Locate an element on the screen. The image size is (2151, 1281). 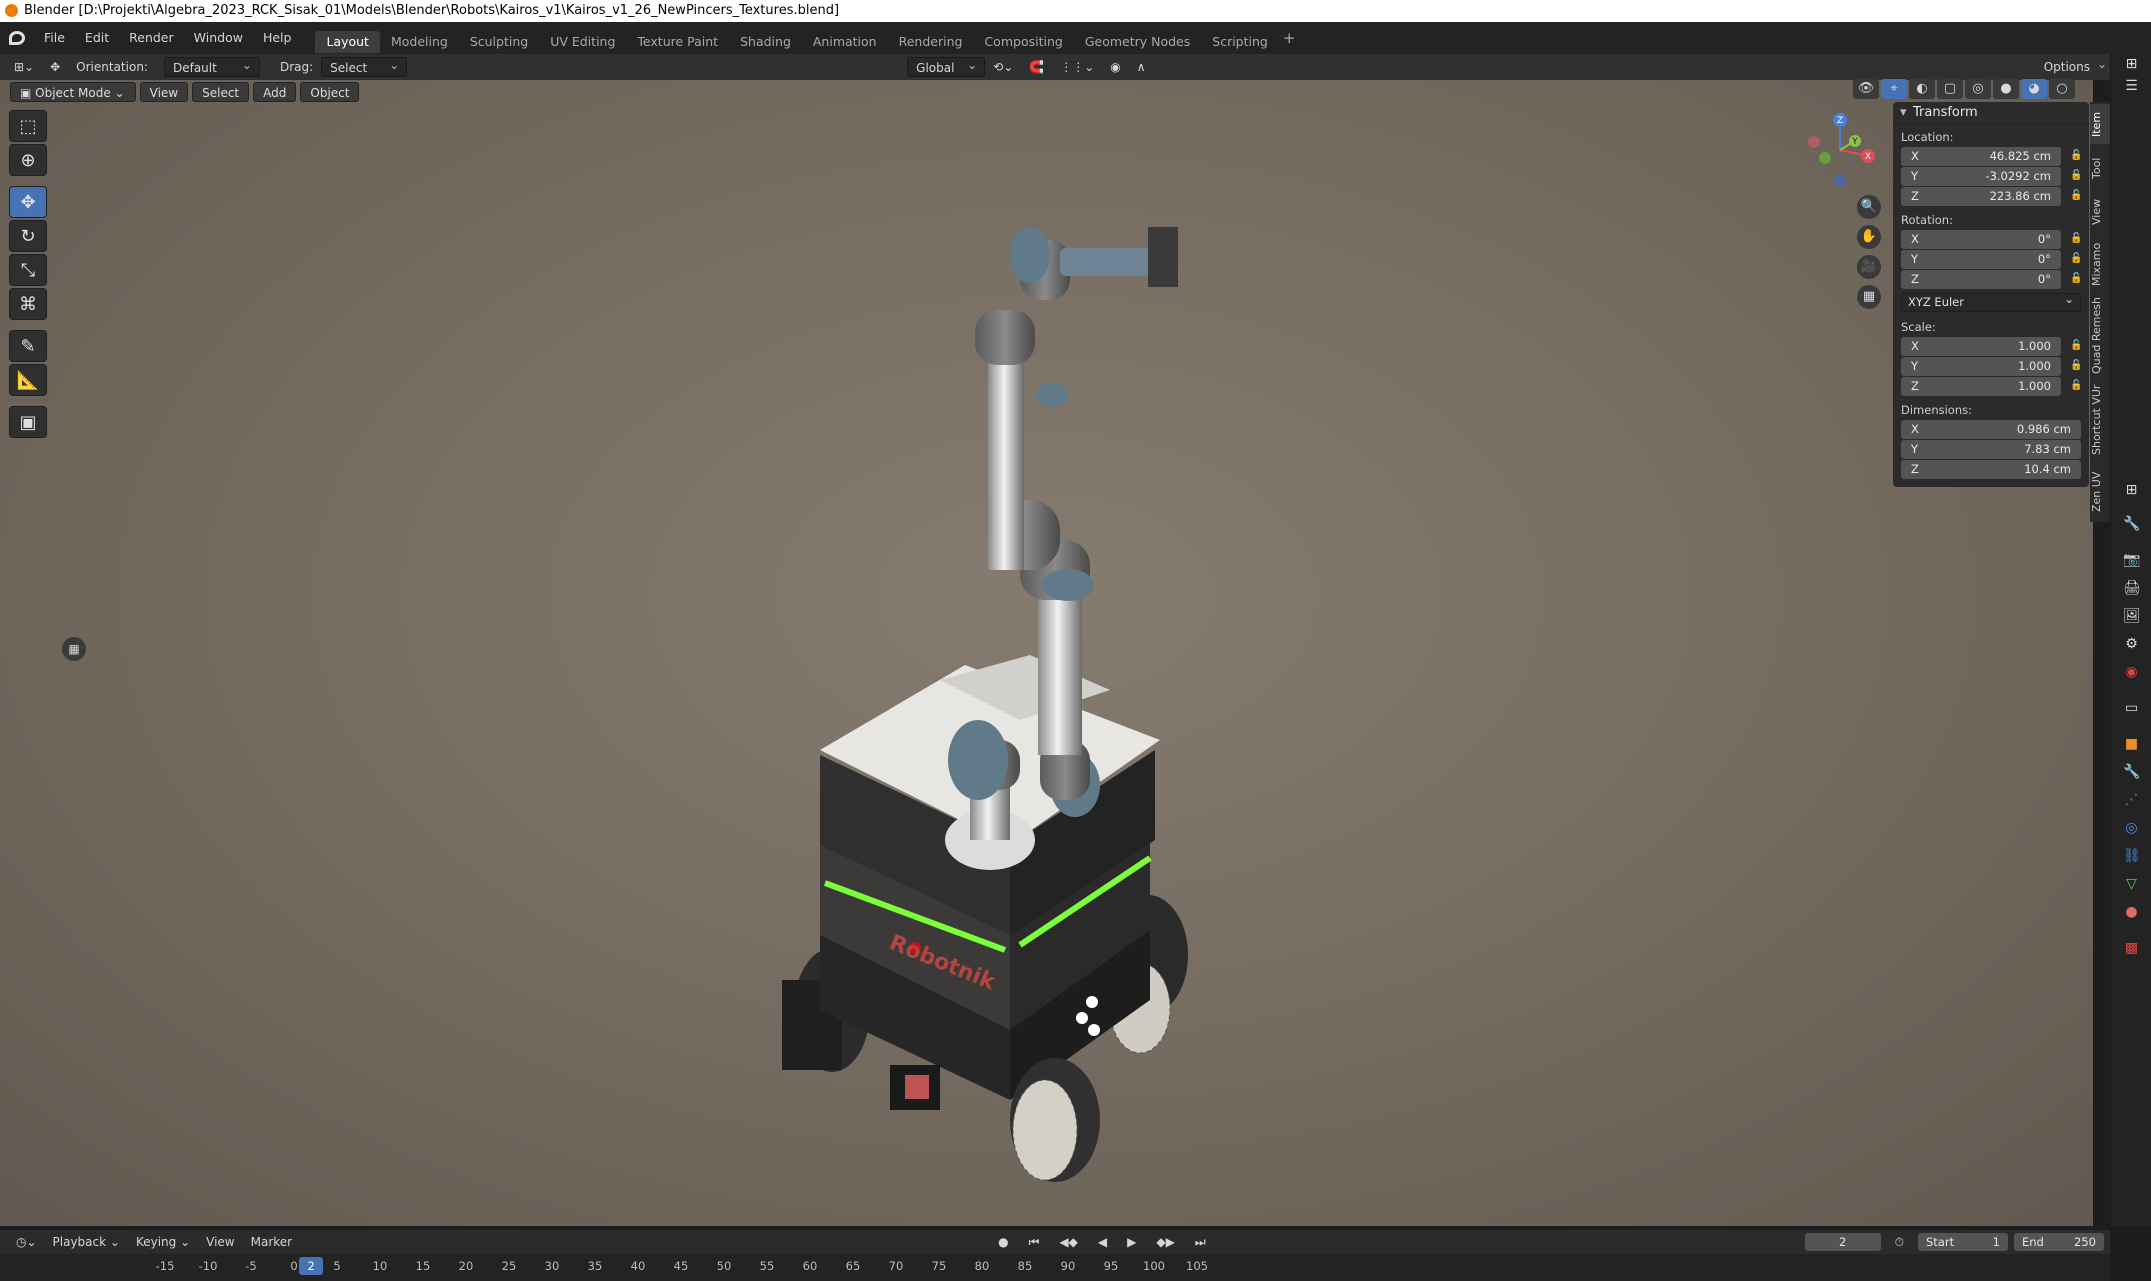
wireframe-shading-icon: ◎ is located at coordinates (1978, 89).